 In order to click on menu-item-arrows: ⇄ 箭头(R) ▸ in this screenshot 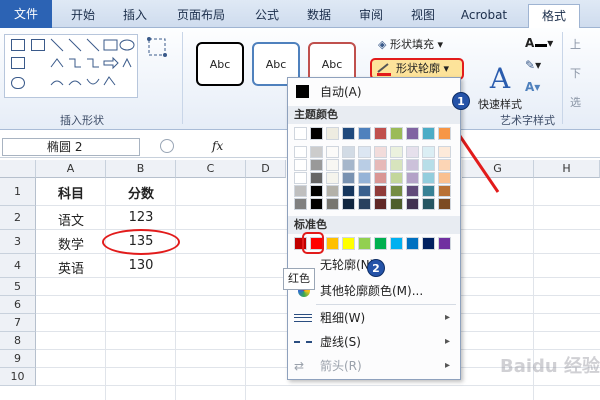, I will do `click(374, 366)`.